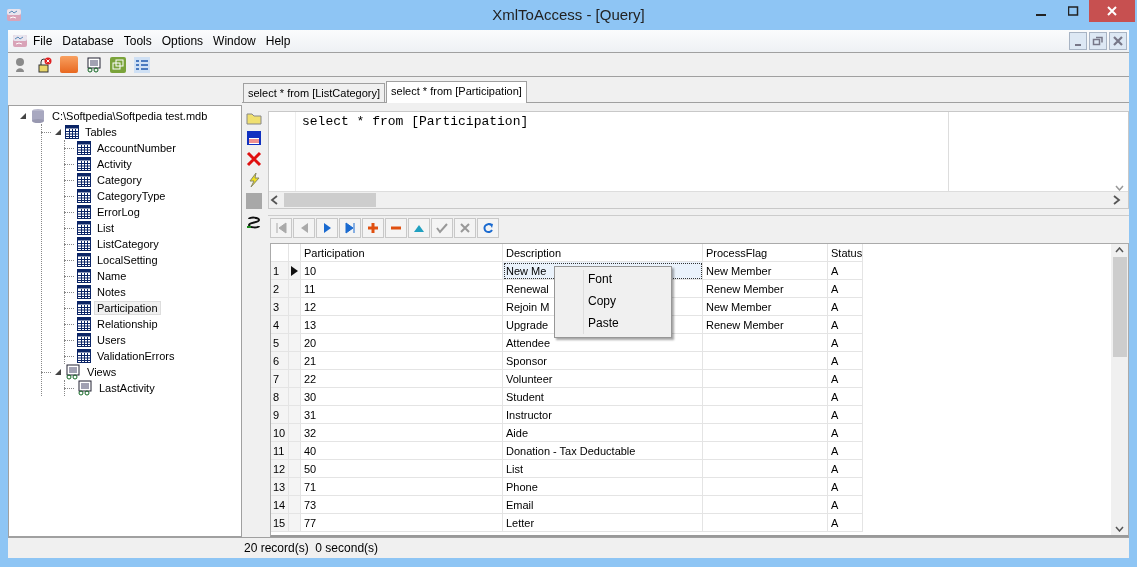 The width and height of the screenshot is (1137, 567). I want to click on view-icon, so click(94, 64).